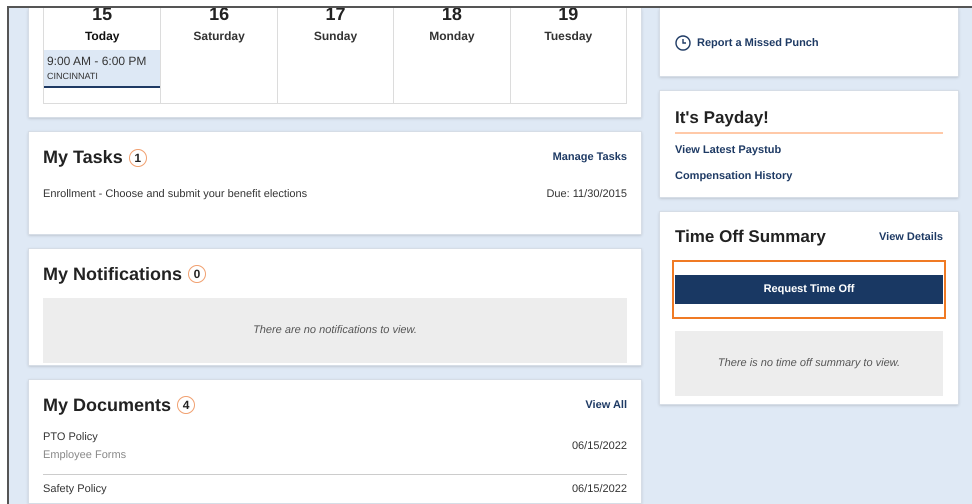 The width and height of the screenshot is (972, 504). What do you see at coordinates (589, 157) in the screenshot?
I see `manage-tasks-link: Manage Tasks` at bounding box center [589, 157].